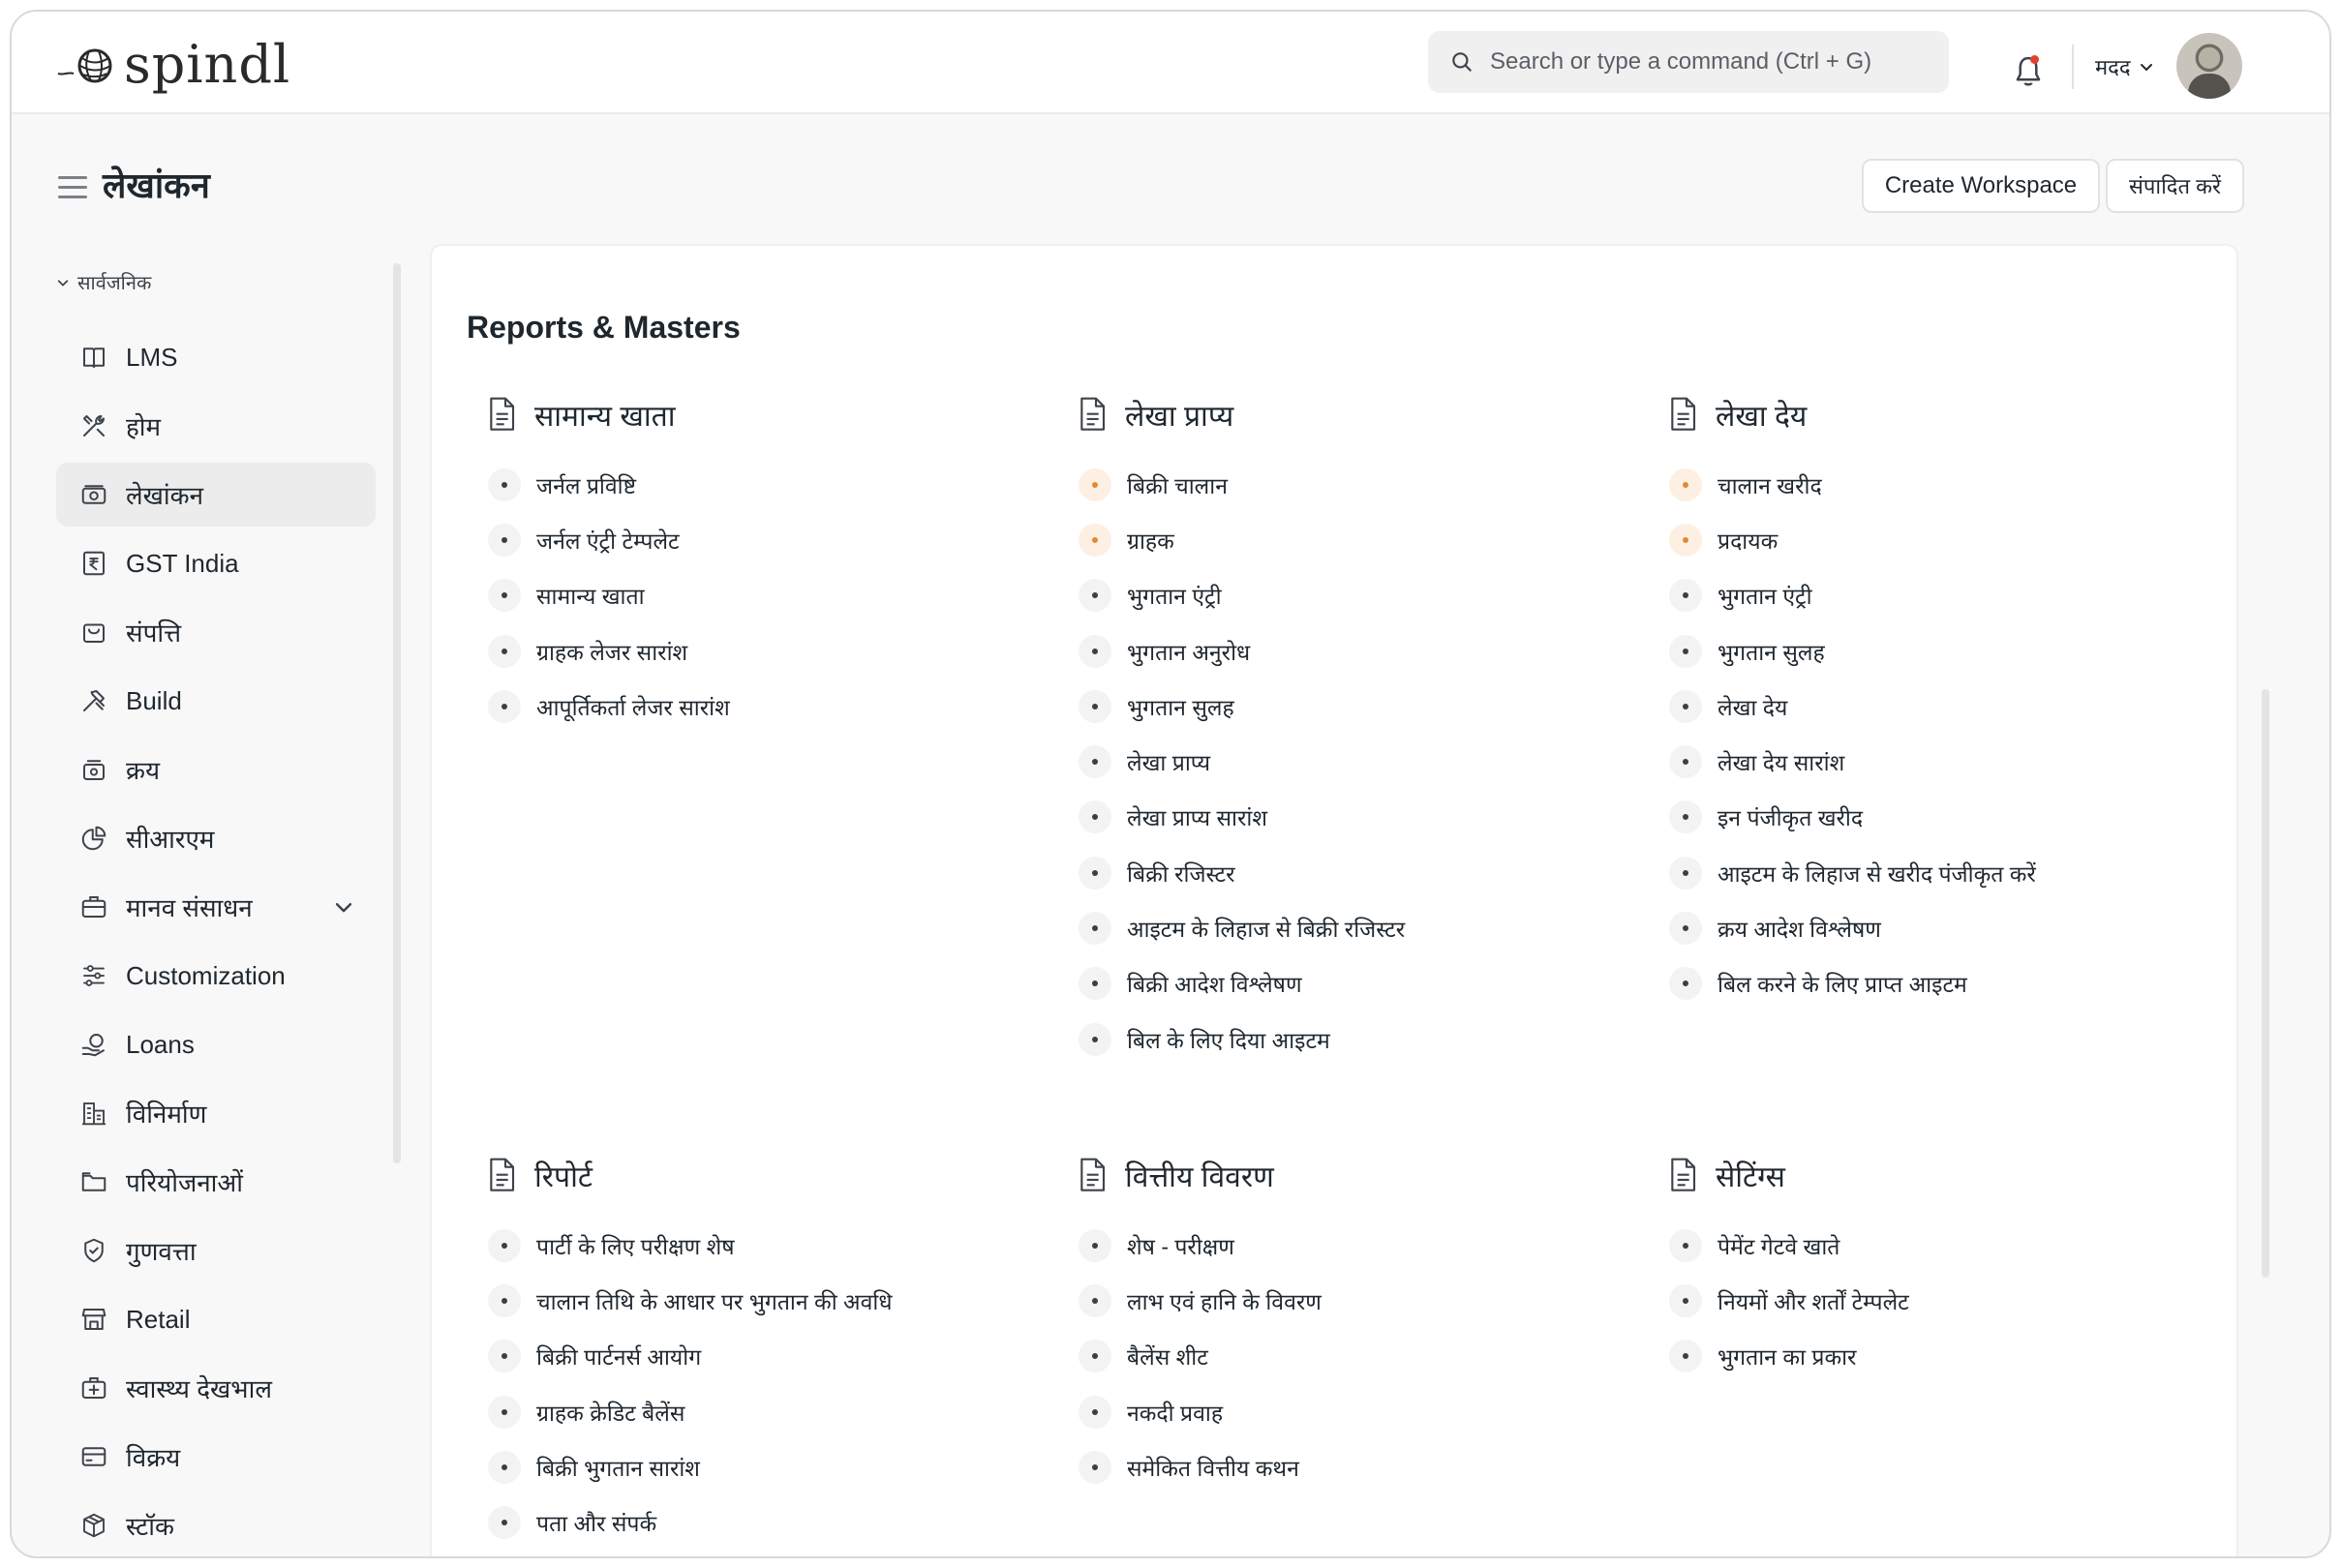  I want to click on shortcut-link-label: जर्नल प्रविष्टि, so click(587, 485).